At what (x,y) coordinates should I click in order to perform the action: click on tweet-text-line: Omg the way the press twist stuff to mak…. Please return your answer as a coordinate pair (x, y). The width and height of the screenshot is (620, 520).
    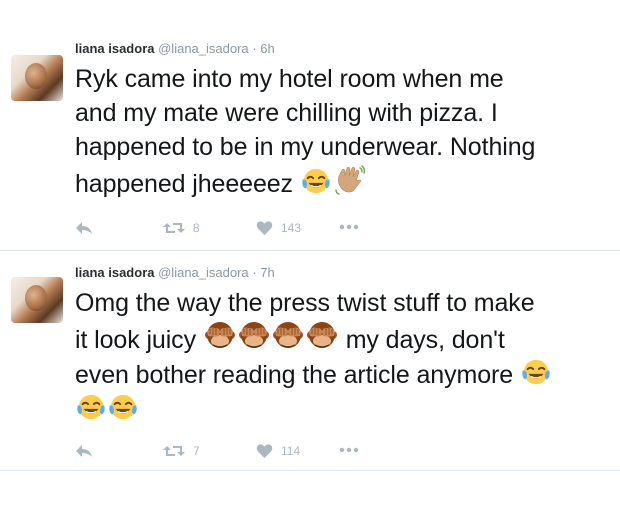
    Looking at the image, I should click on (305, 303).